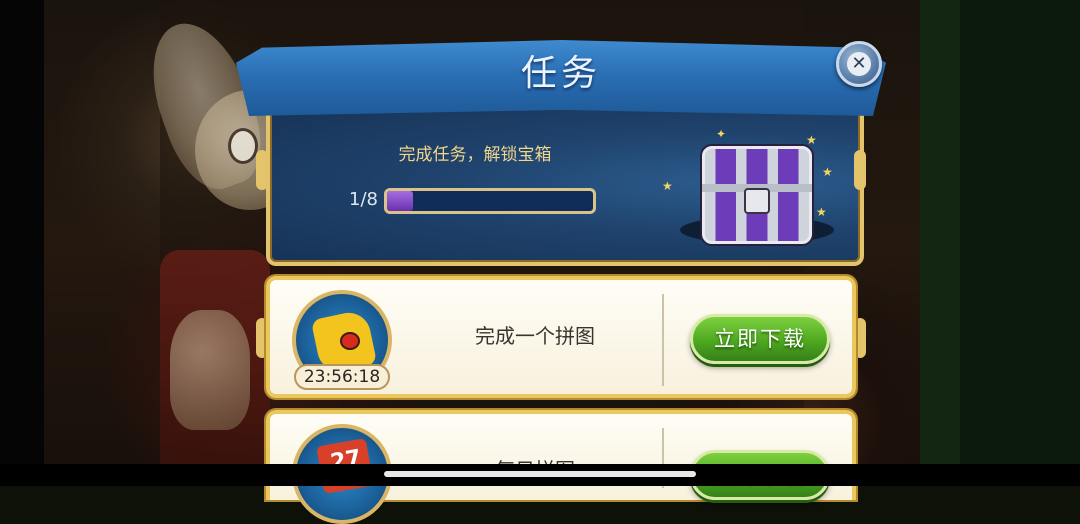  What do you see at coordinates (350, 341) in the screenshot?
I see `ladybug-icon` at bounding box center [350, 341].